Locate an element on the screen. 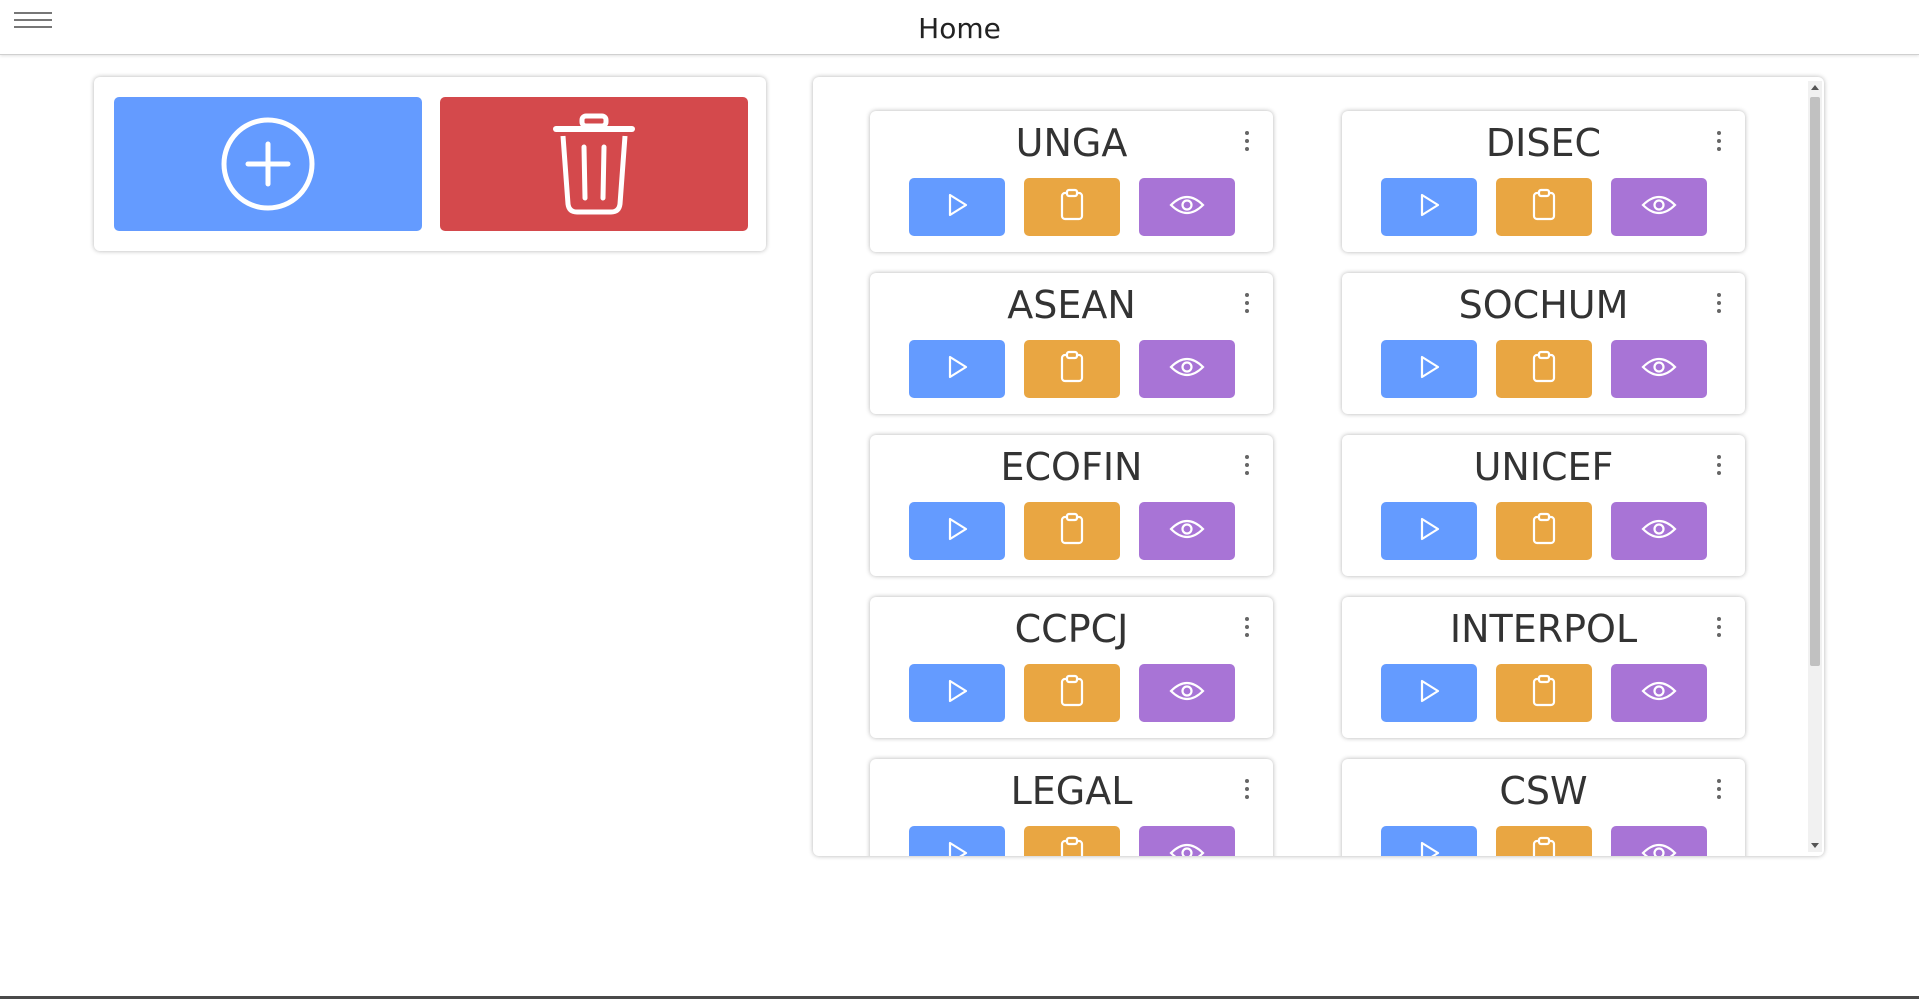  top-bar: Home is located at coordinates (959, 27).